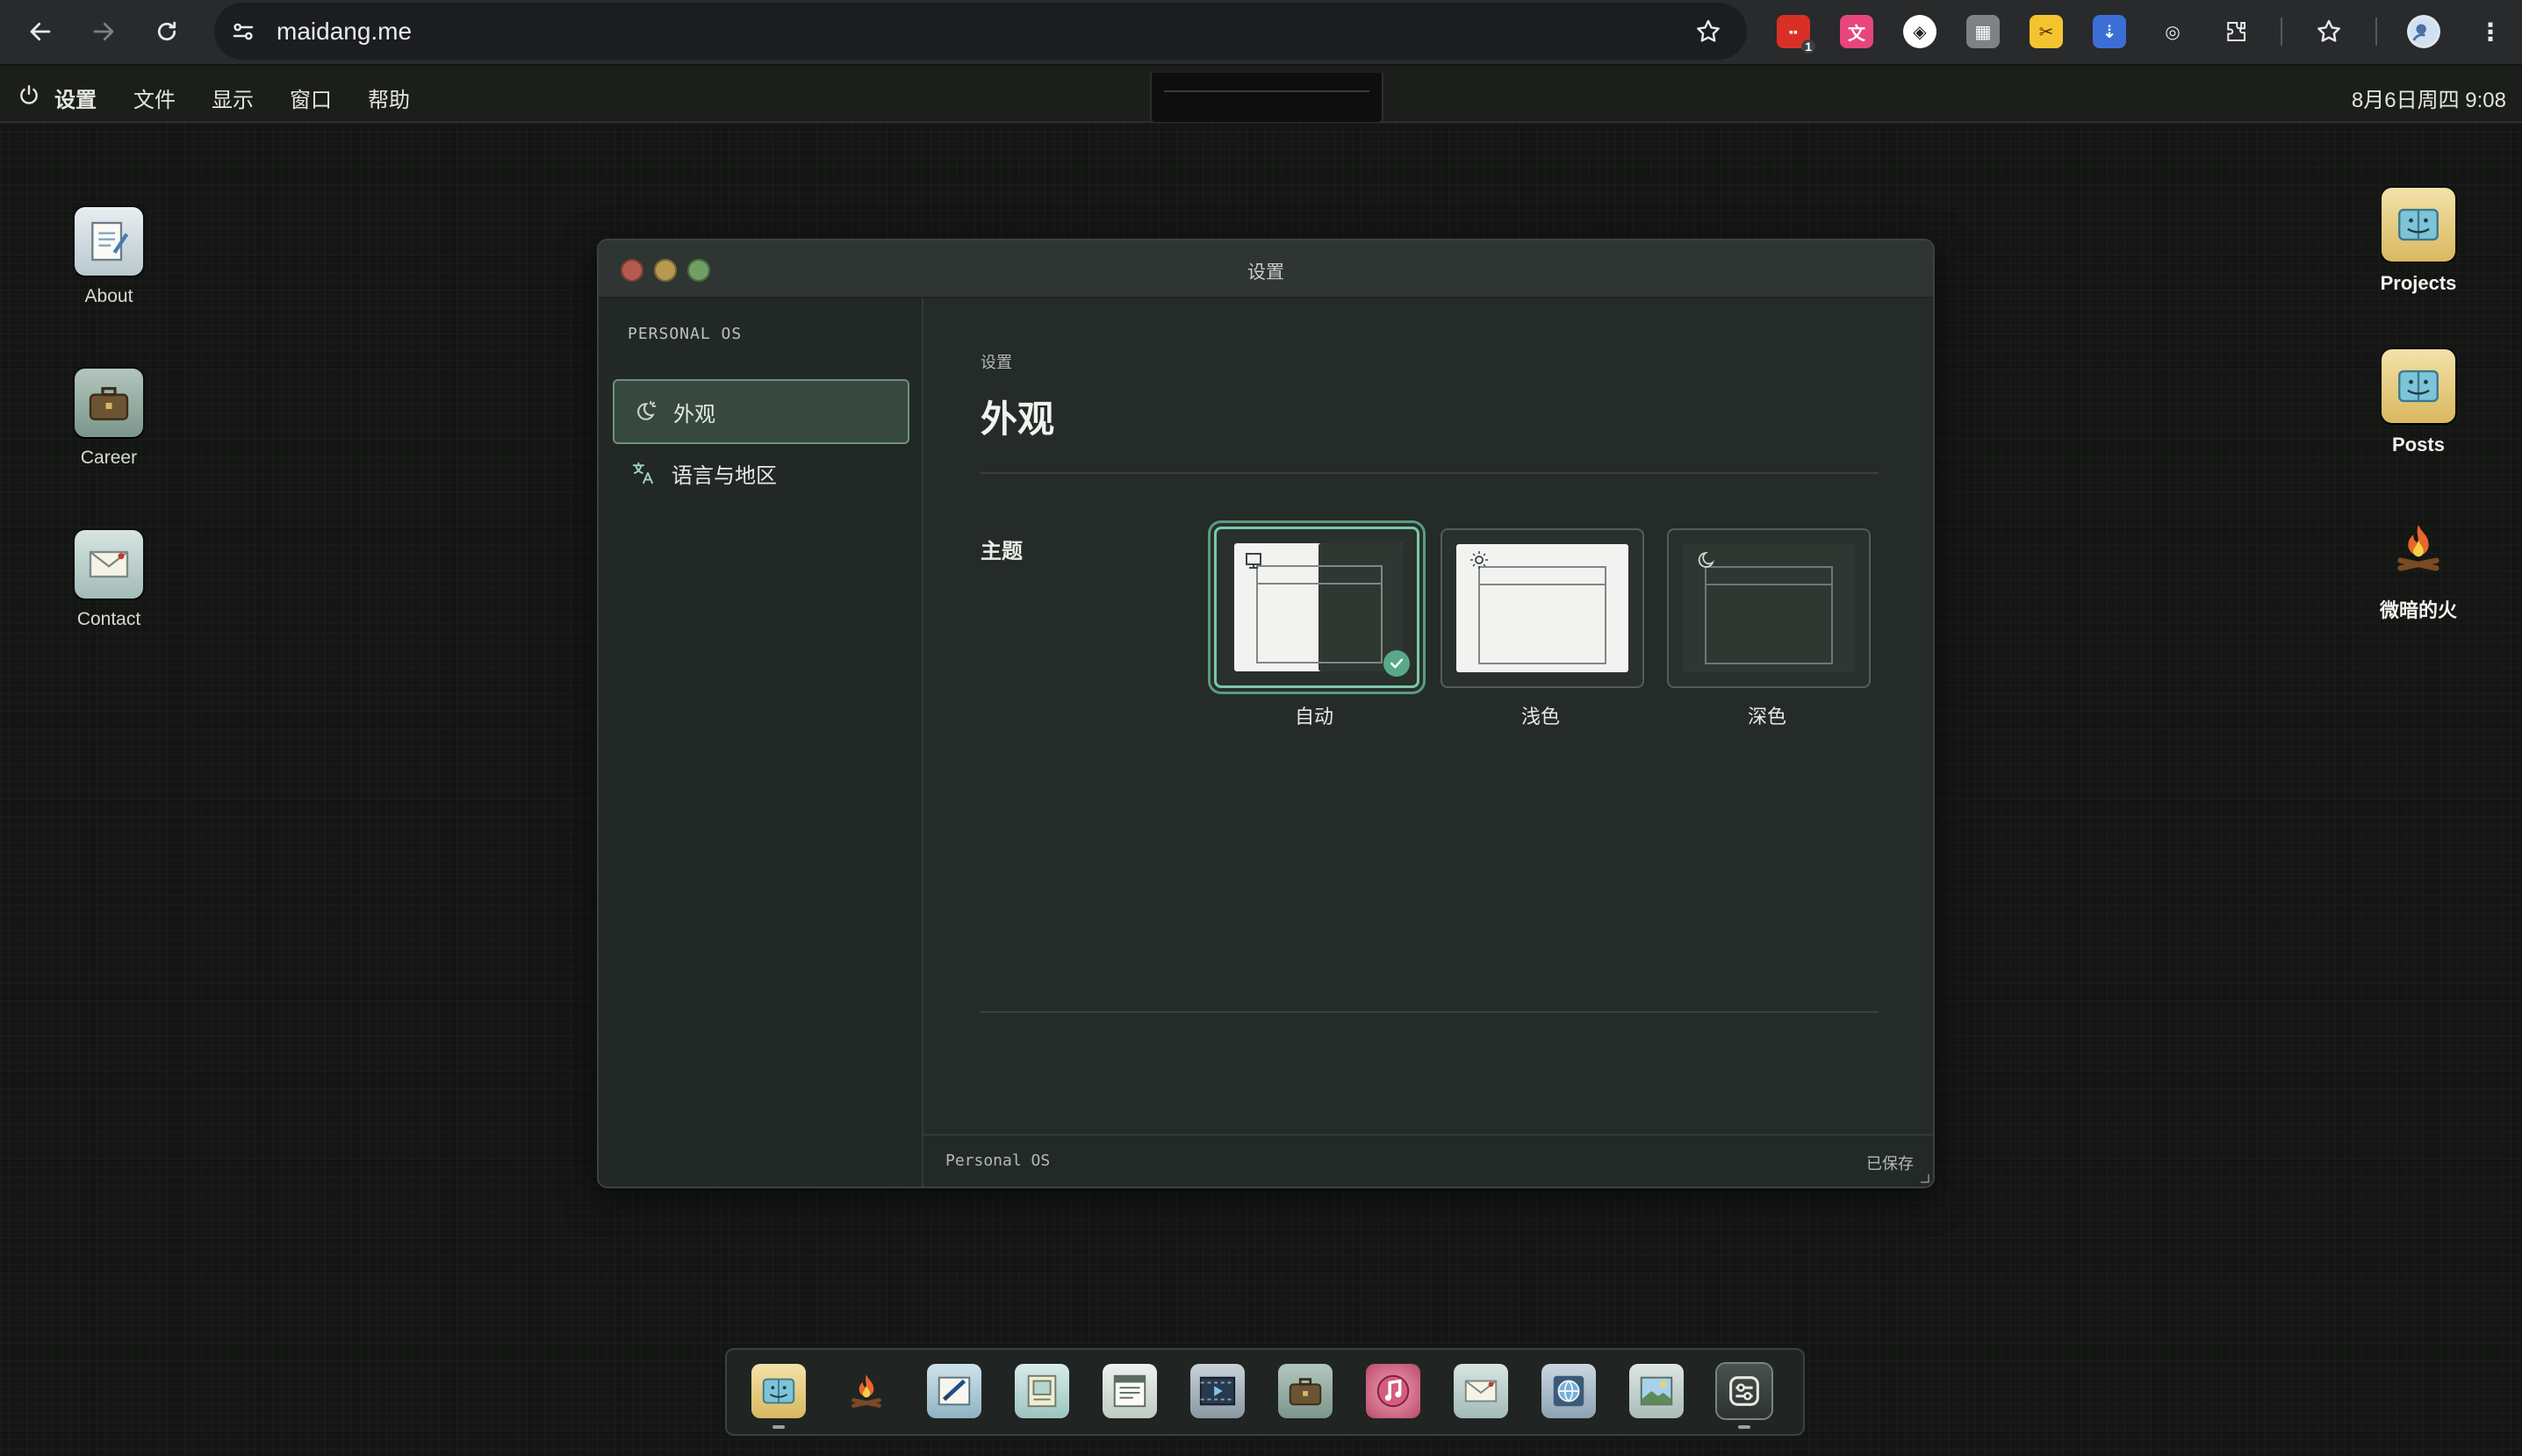 This screenshot has width=2522, height=1456. Describe the element at coordinates (724, 476) in the screenshot. I see `sidebar-item-label: 语言与地区` at that location.